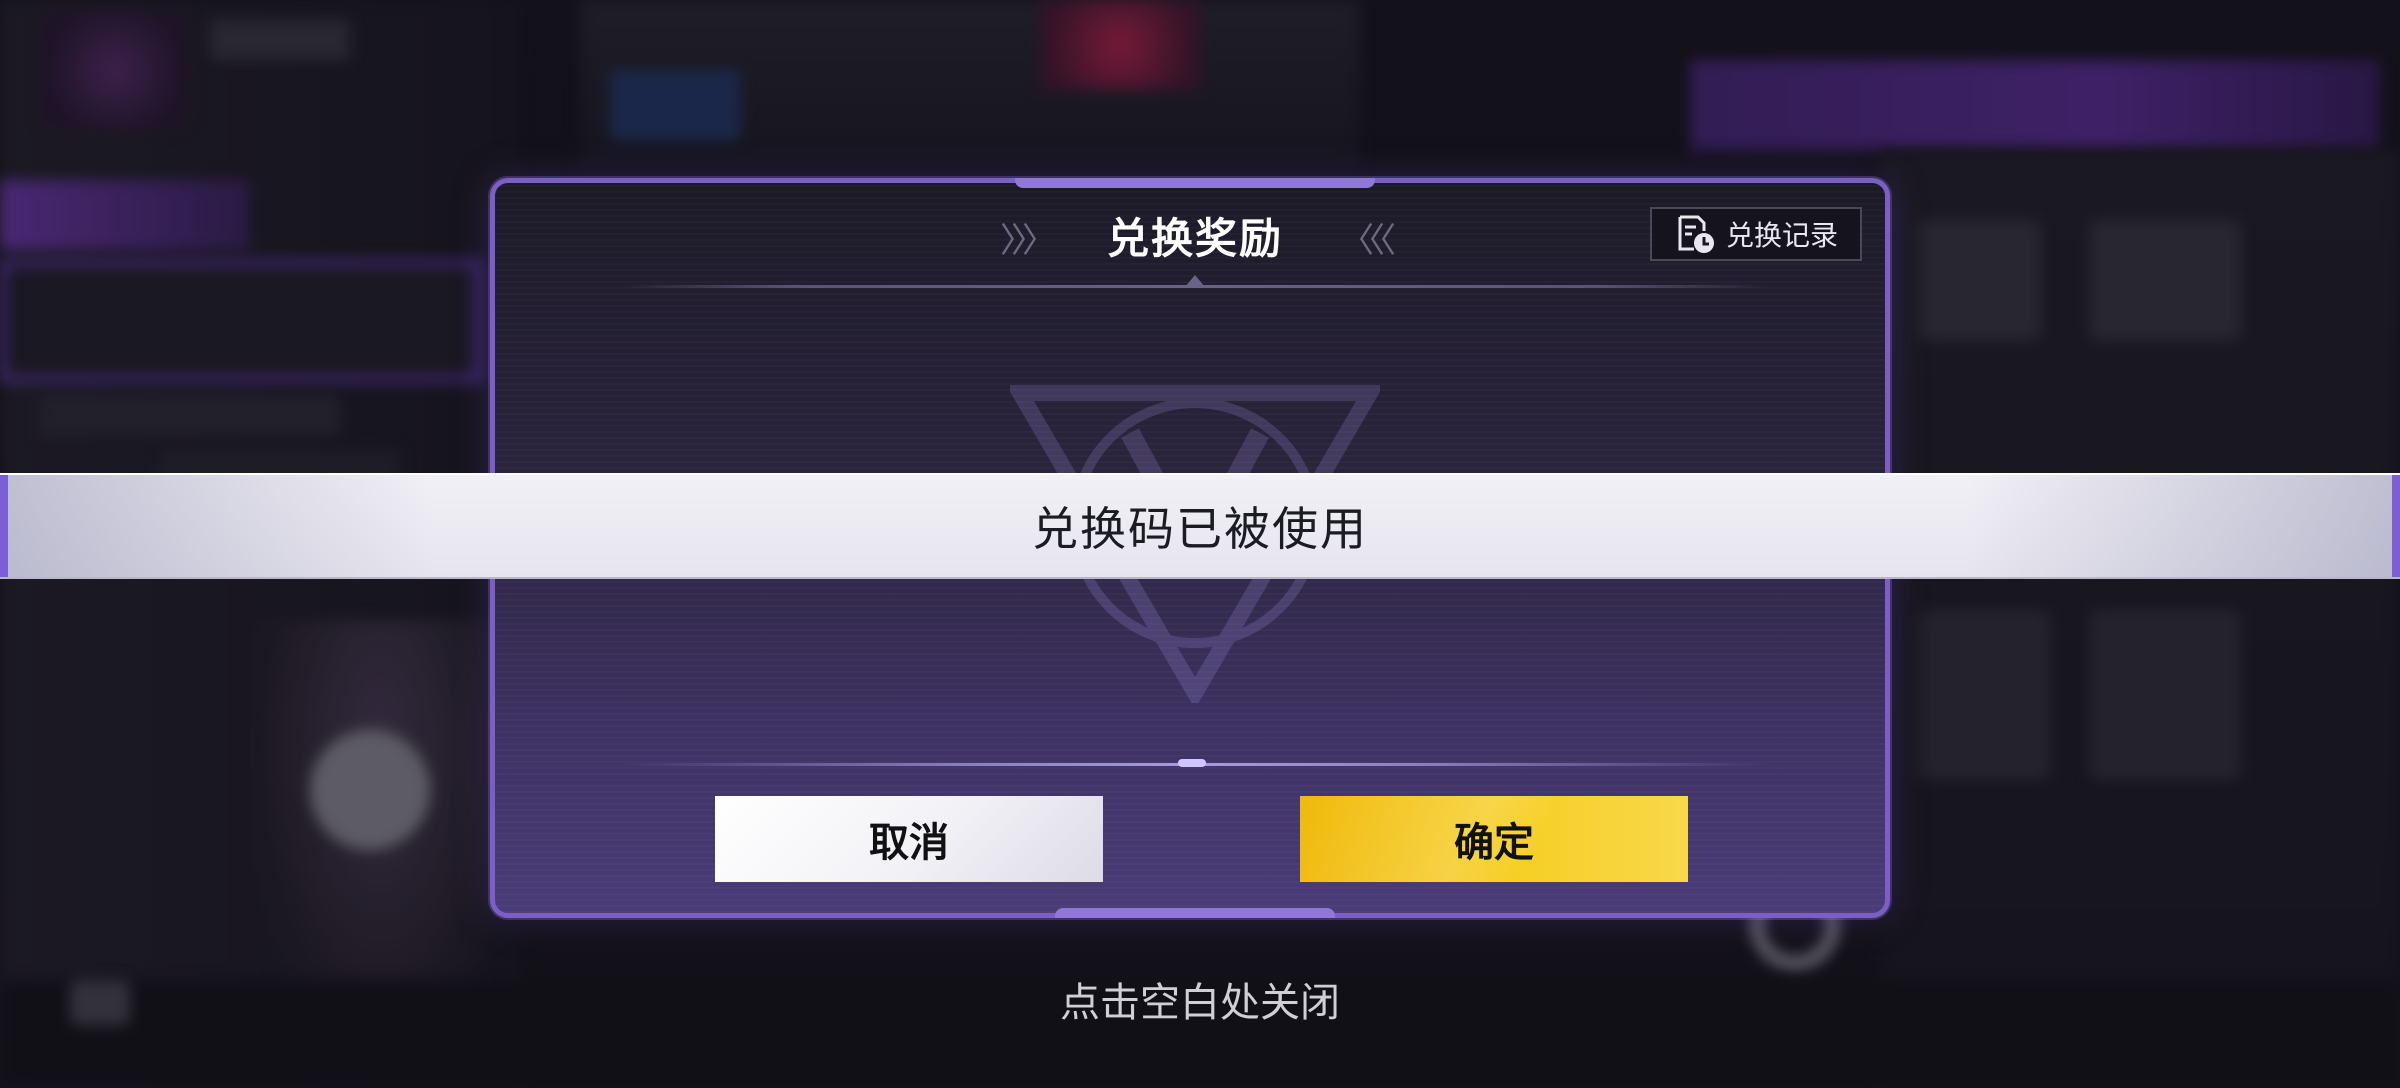 The width and height of the screenshot is (2400, 1088). Describe the element at coordinates (1368, 241) in the screenshot. I see `chevron-arrows-icon: 〈〈〈` at that location.